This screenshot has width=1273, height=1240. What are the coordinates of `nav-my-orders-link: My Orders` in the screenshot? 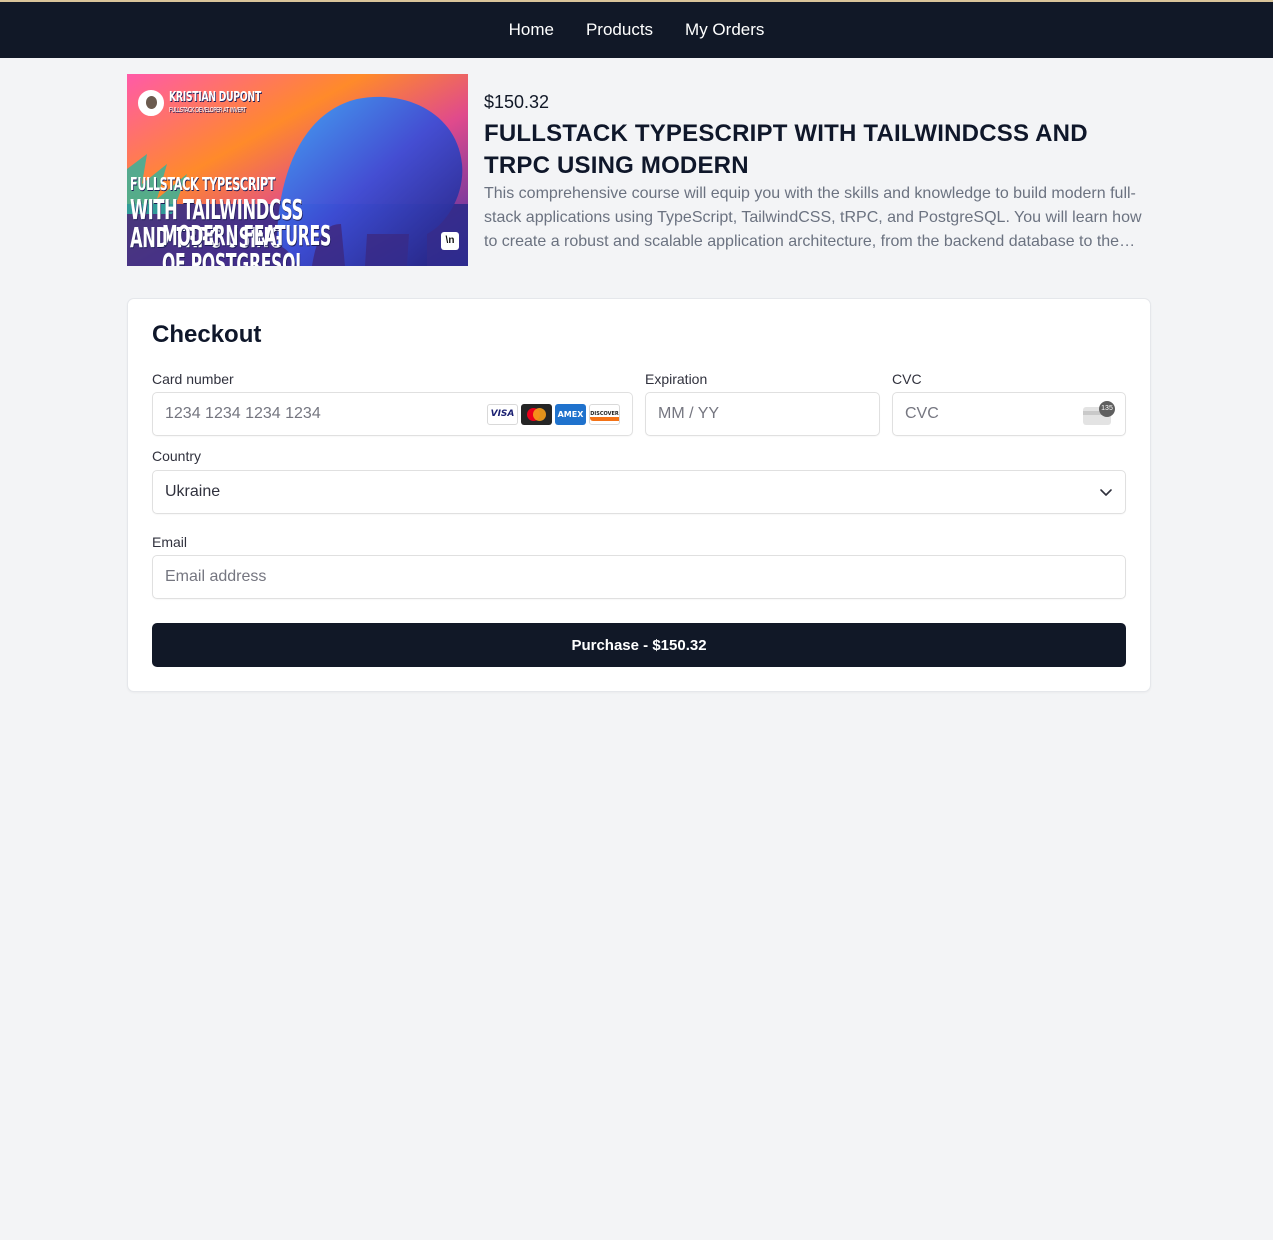 It's located at (724, 30).